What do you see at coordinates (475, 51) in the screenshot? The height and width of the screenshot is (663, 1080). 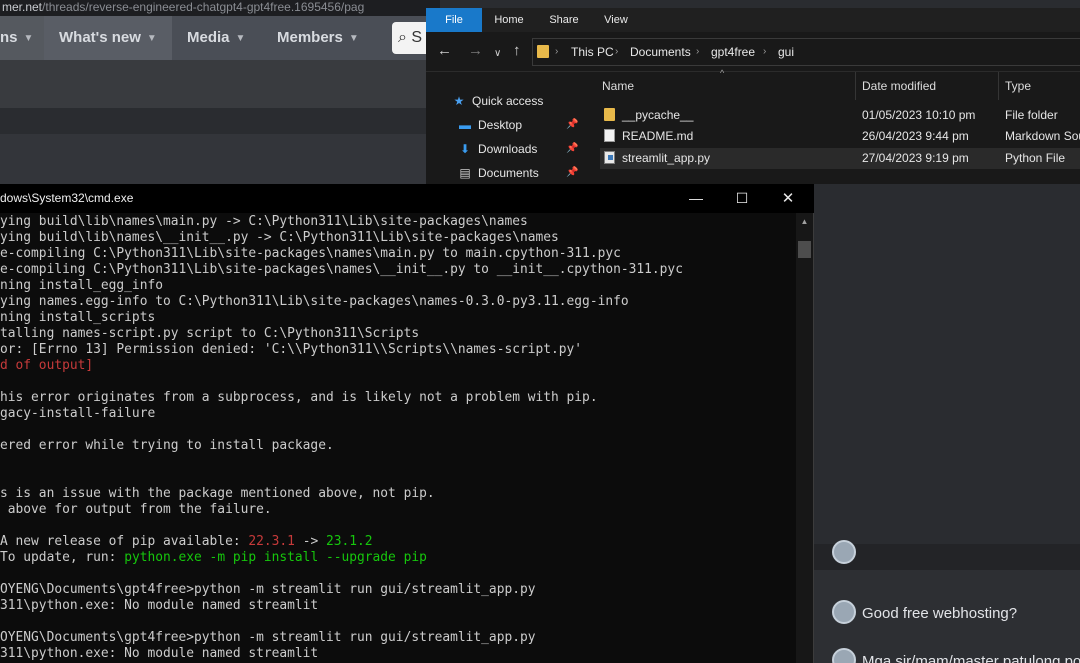 I see `forward-arrow-icon: →` at bounding box center [475, 51].